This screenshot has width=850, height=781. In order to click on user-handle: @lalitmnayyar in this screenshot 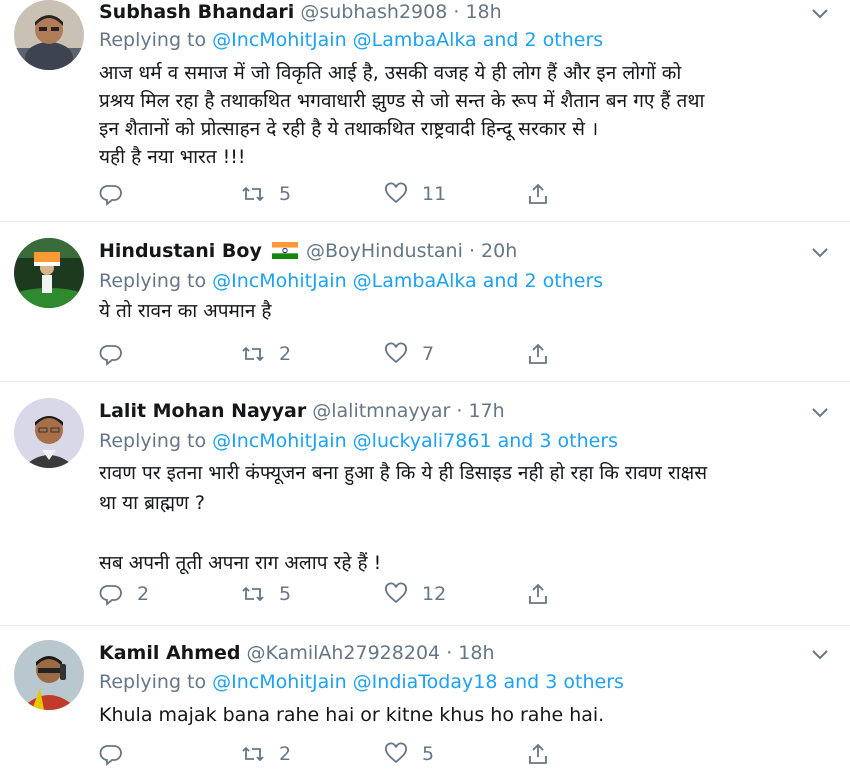, I will do `click(381, 411)`.